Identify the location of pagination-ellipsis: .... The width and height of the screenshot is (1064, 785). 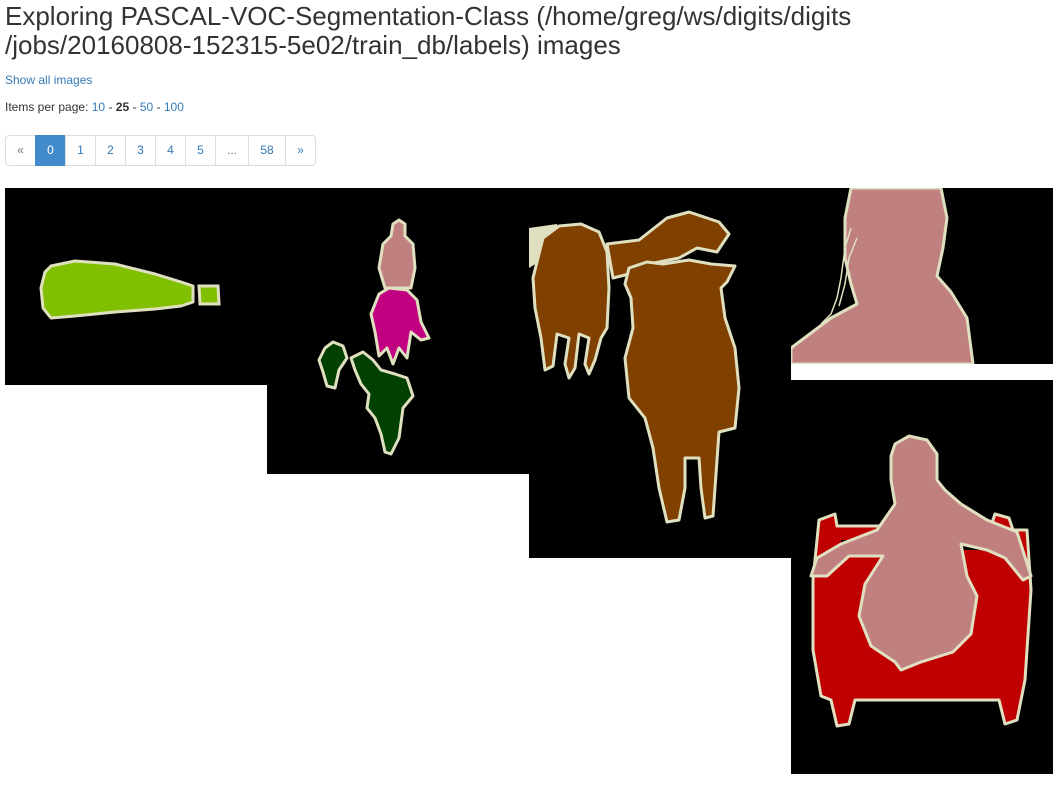
(232, 150).